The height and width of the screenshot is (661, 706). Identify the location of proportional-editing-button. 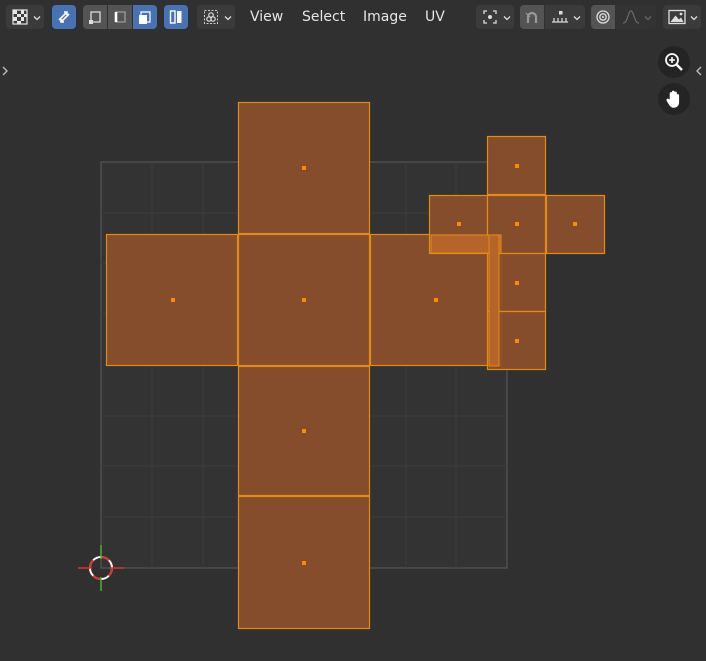
(603, 17).